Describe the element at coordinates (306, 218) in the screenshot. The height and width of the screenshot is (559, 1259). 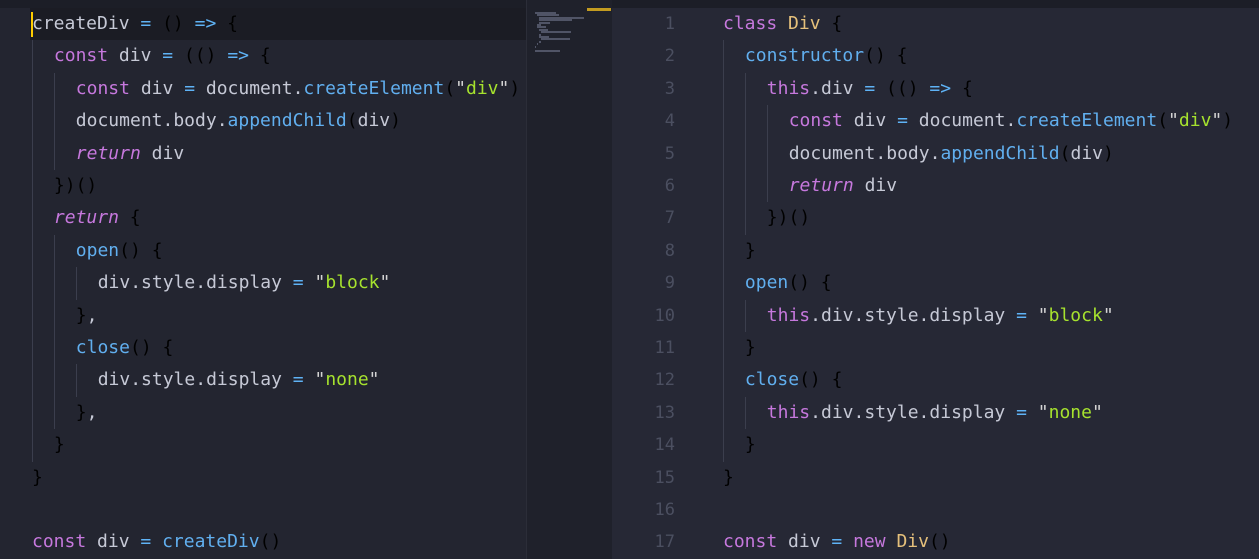
I see `code-line: return {` at that location.